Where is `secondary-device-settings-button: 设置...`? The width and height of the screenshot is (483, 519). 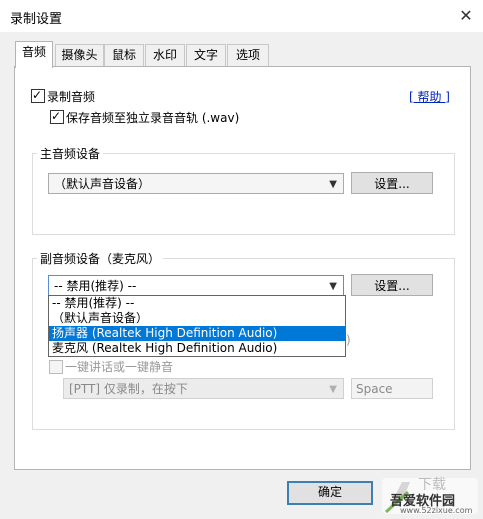
secondary-device-settings-button: 设置... is located at coordinates (392, 285).